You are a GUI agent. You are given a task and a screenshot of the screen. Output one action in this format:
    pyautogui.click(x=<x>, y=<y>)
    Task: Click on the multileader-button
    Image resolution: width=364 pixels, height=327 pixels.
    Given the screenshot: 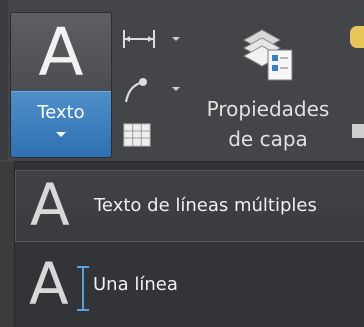 What is the action you would take?
    pyautogui.click(x=152, y=91)
    